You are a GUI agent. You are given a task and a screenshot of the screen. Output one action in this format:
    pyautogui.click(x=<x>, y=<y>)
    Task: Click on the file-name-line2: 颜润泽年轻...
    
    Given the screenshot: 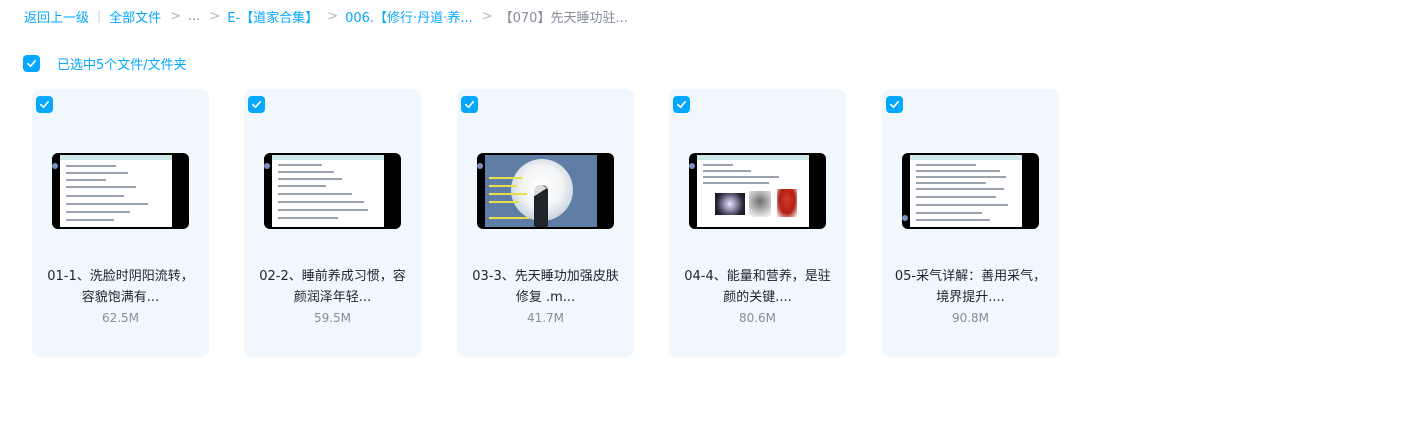 What is the action you would take?
    pyautogui.click(x=332, y=297)
    